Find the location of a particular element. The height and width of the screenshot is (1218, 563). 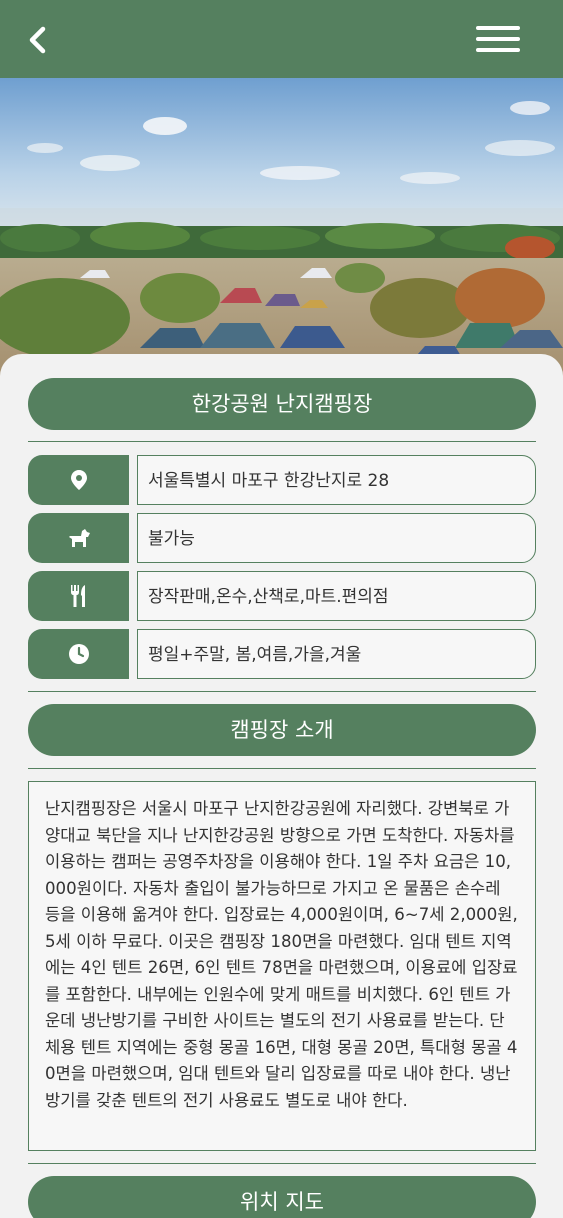

pet-allowed-field: 불가능 is located at coordinates (336, 538).